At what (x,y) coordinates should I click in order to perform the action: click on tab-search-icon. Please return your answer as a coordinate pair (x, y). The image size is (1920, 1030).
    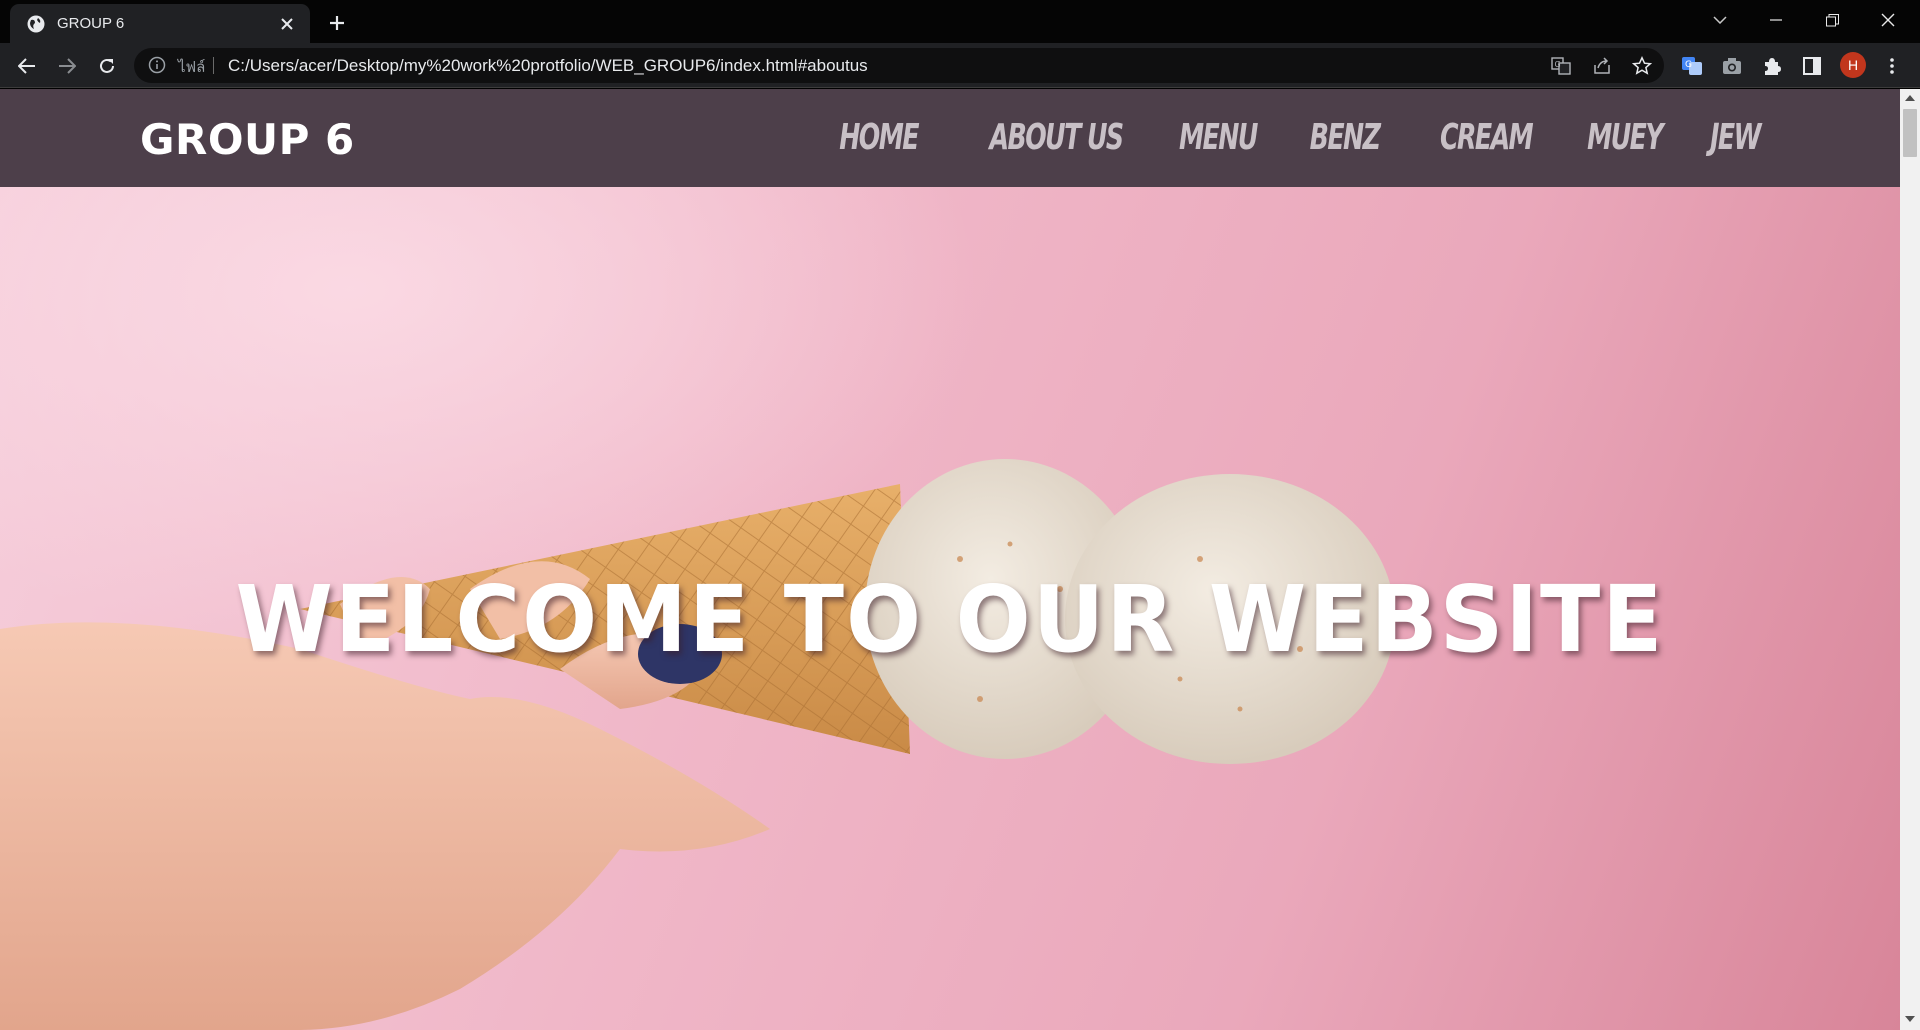
    Looking at the image, I should click on (1720, 20).